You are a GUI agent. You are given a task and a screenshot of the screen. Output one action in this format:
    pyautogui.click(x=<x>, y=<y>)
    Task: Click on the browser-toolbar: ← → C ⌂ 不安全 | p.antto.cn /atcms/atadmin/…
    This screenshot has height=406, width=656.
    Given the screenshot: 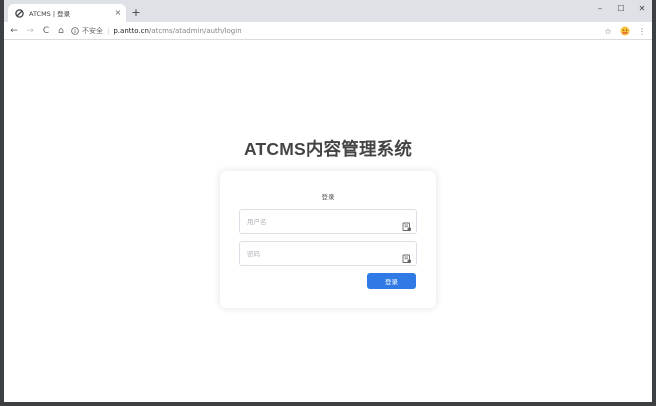 What is the action you would take?
    pyautogui.click(x=328, y=31)
    